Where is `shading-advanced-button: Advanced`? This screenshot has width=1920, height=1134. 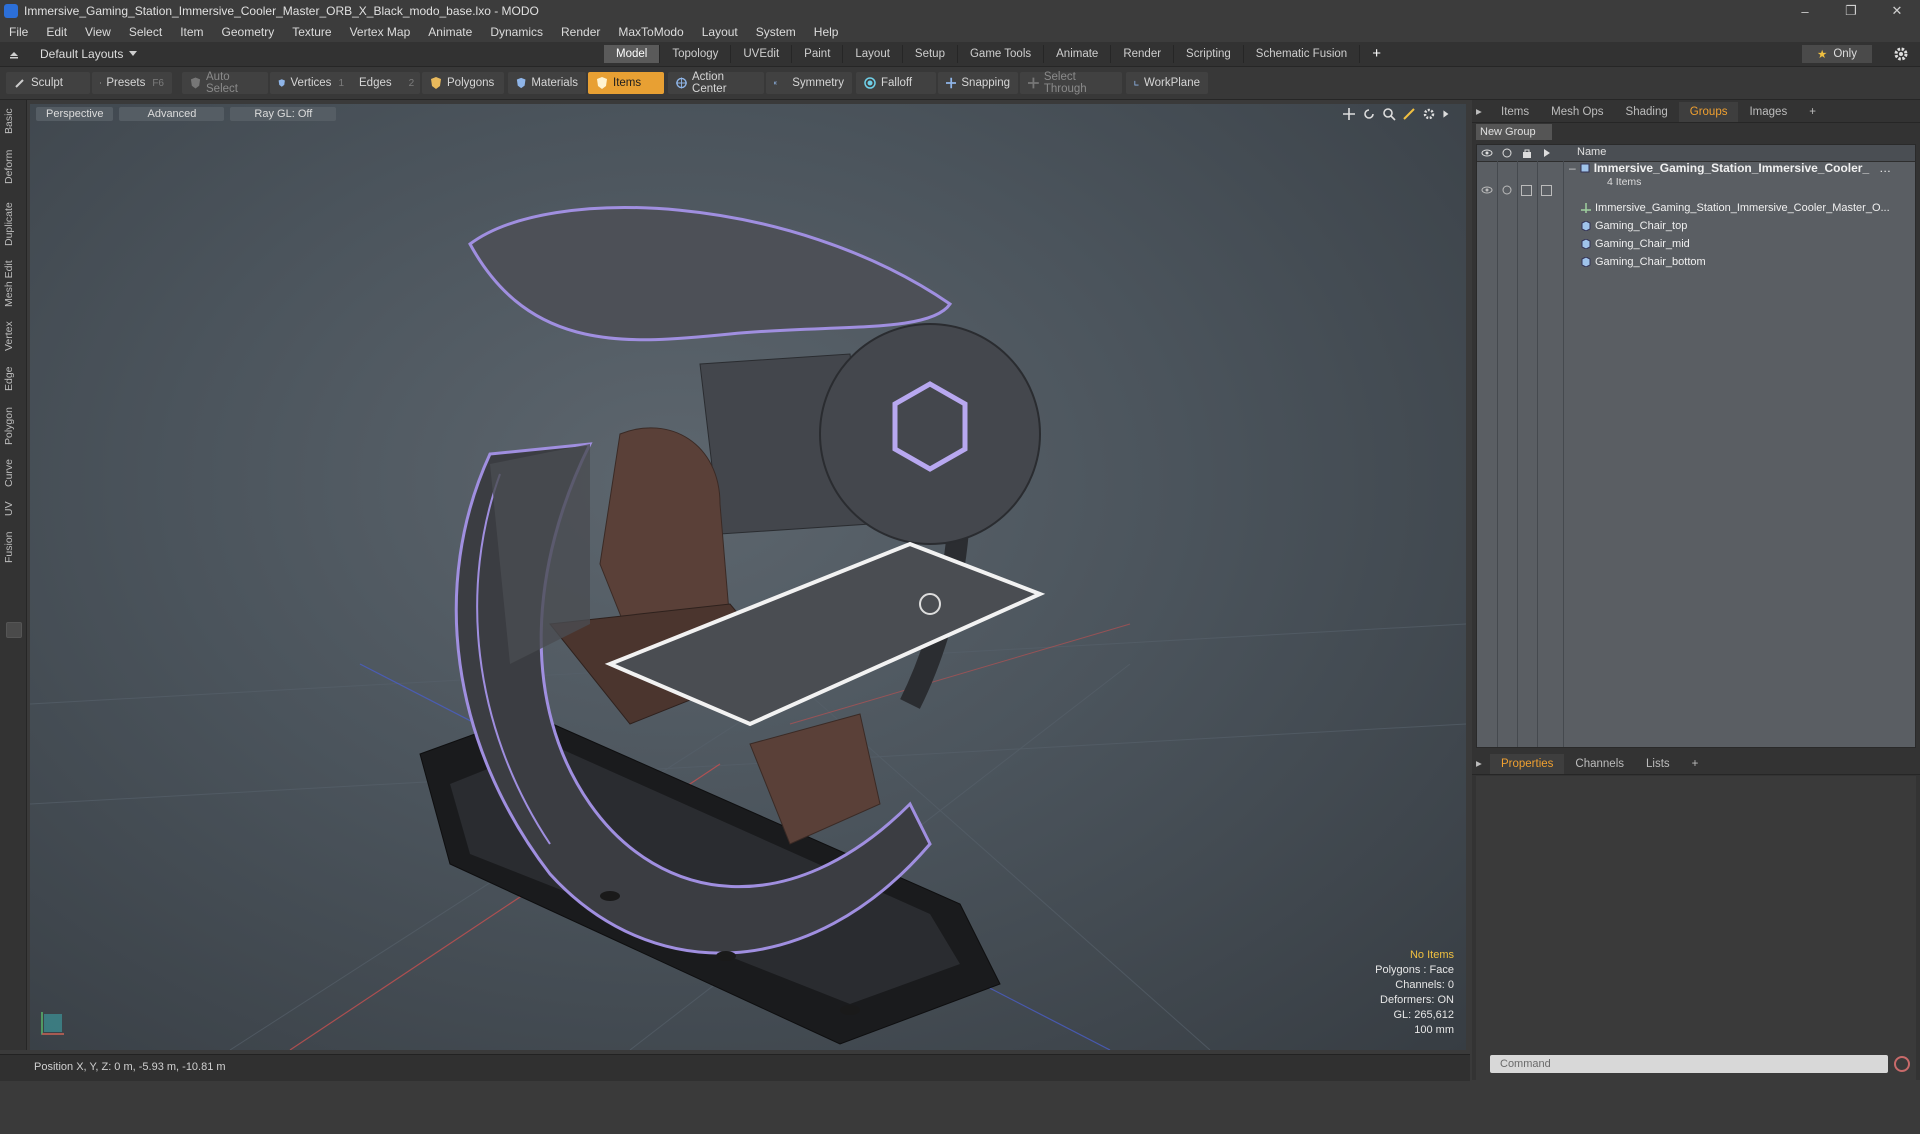 shading-advanced-button: Advanced is located at coordinates (172, 114).